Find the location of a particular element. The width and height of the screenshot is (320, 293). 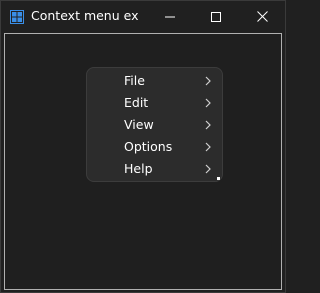

close-button is located at coordinates (262, 16).